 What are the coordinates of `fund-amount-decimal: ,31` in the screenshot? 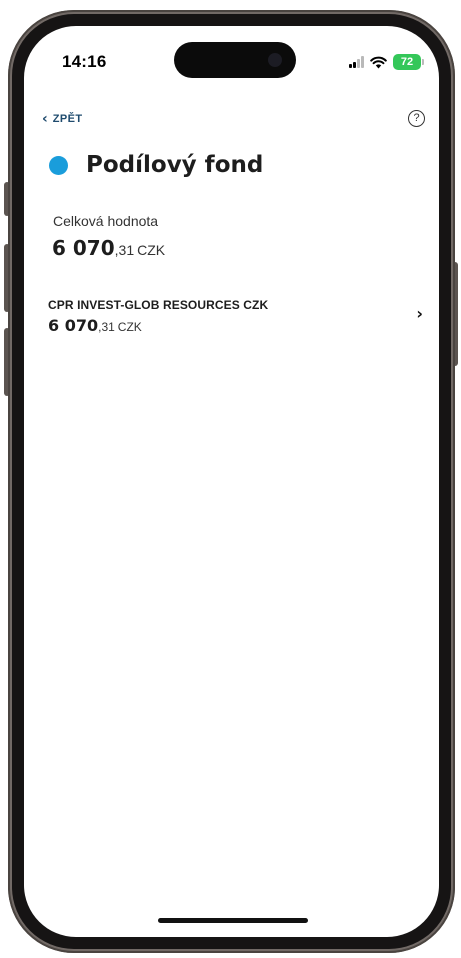 It's located at (106, 327).